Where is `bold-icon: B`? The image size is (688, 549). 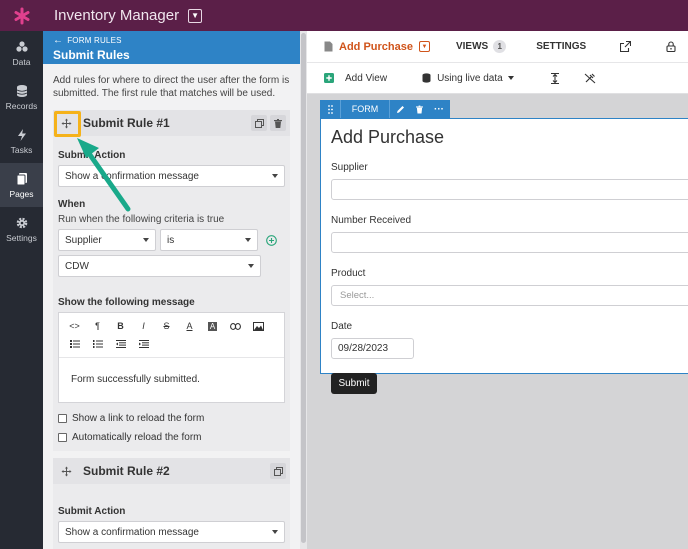
bold-icon: B is located at coordinates (120, 326).